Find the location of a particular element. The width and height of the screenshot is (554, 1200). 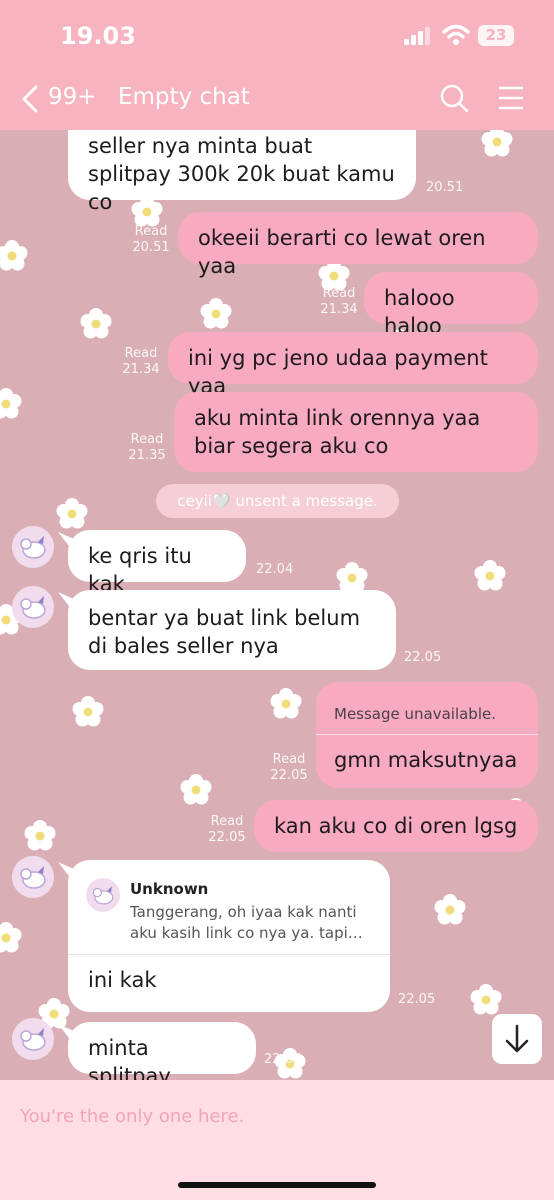

message-outgoing: kan aku co di oren lgsg is located at coordinates (396, 826).